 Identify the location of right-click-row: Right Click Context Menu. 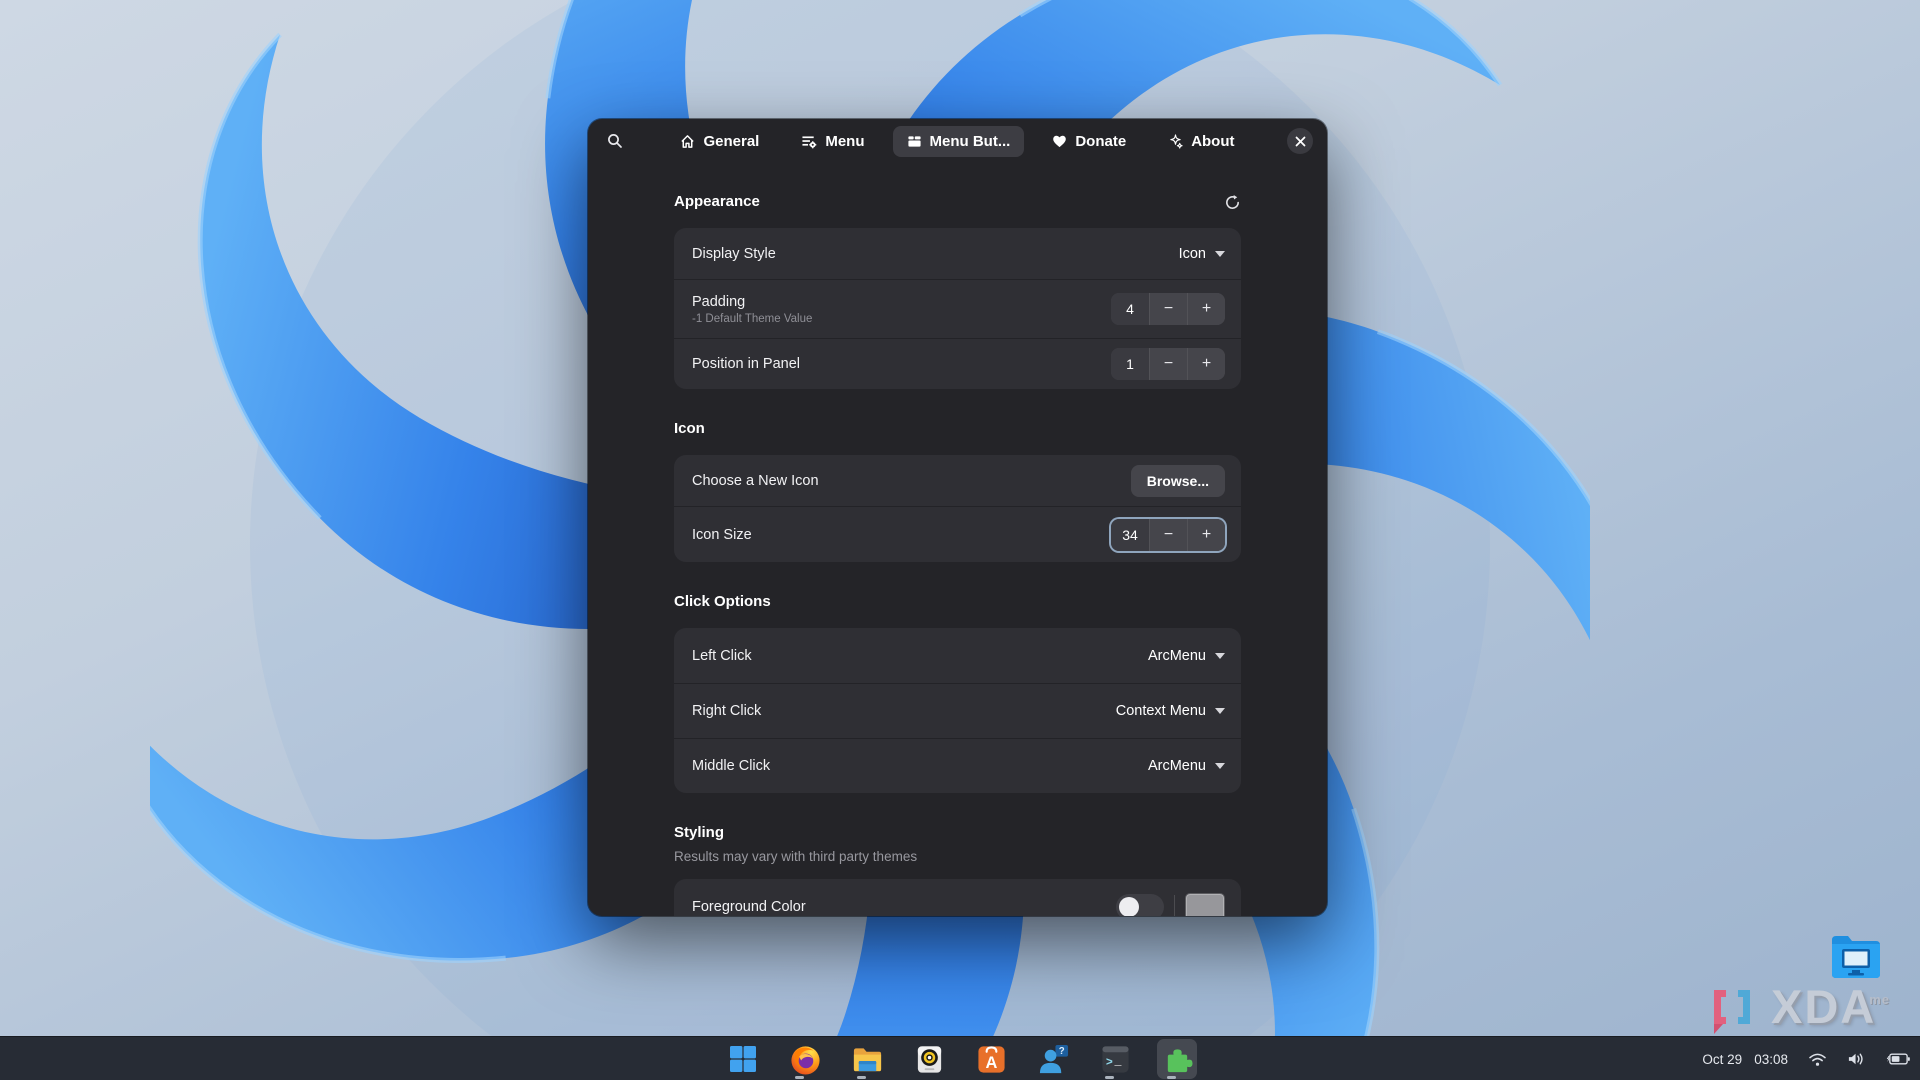
(957, 710).